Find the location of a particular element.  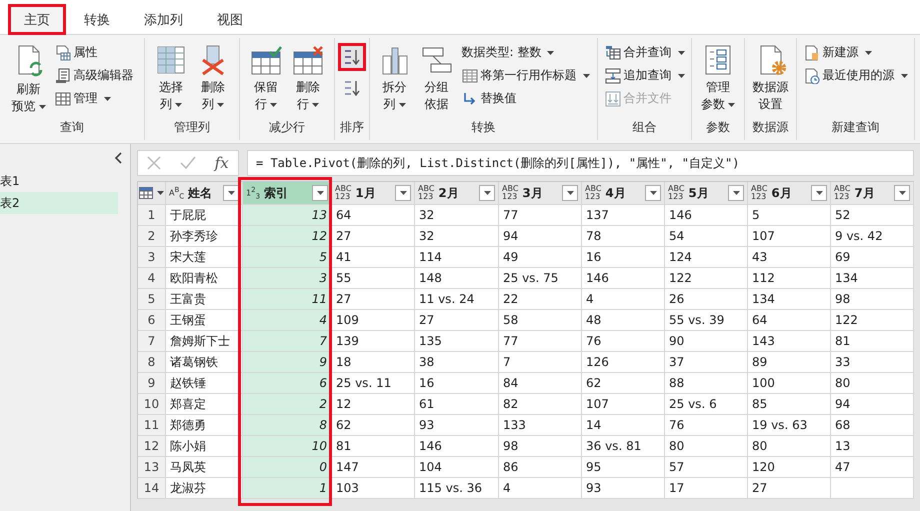

ribbon-tab: 转换 is located at coordinates (97, 19).